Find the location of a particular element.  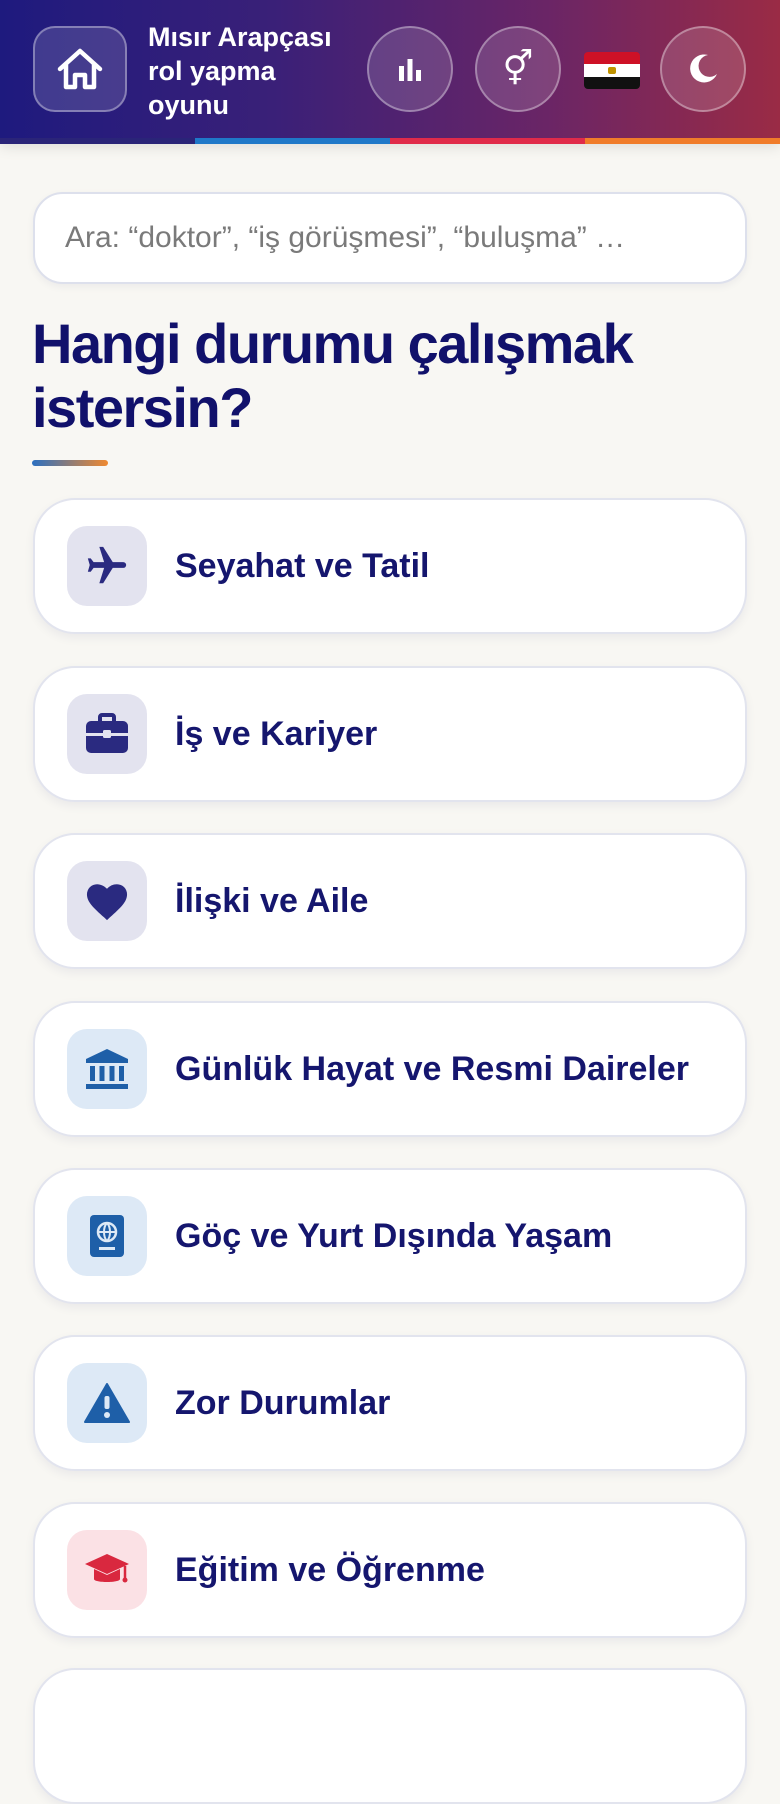

moon-icon is located at coordinates (703, 68).